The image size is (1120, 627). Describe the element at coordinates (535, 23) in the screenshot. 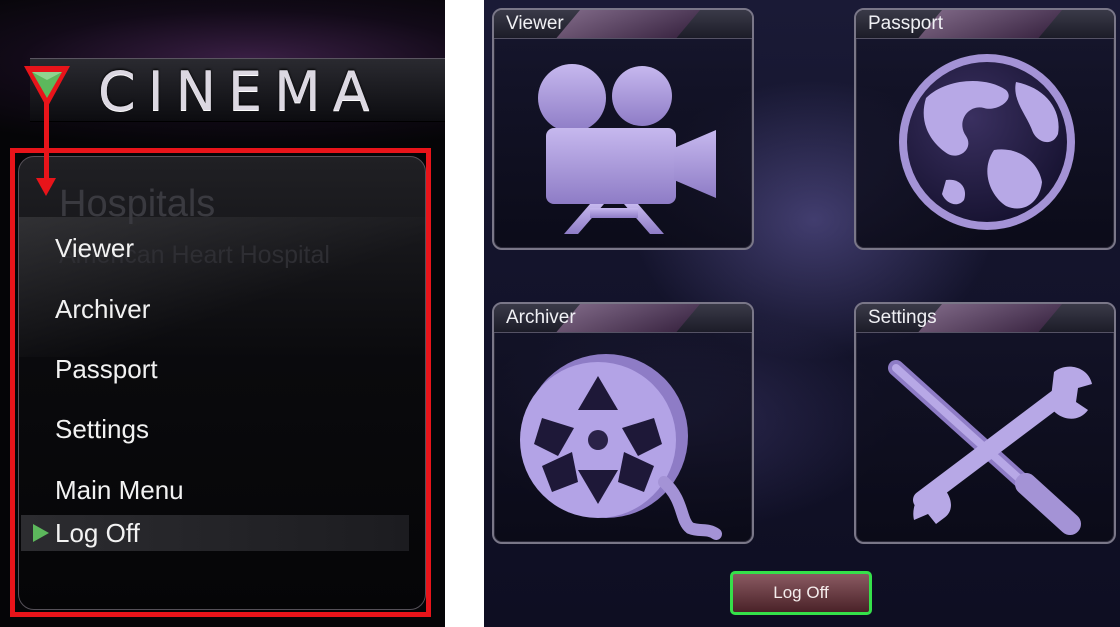

I see `tile-viewer-label: Viewer` at that location.